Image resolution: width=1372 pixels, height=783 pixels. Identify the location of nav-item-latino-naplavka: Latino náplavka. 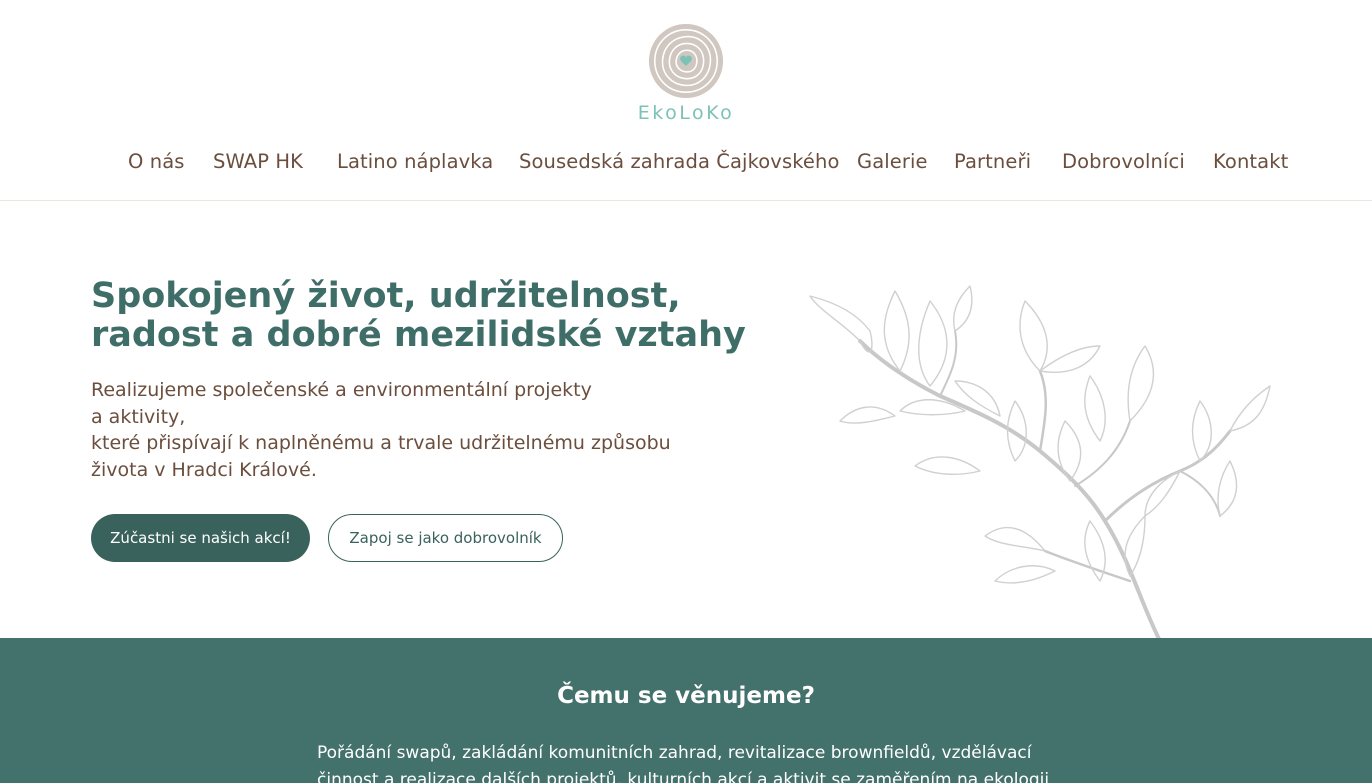
(415, 161).